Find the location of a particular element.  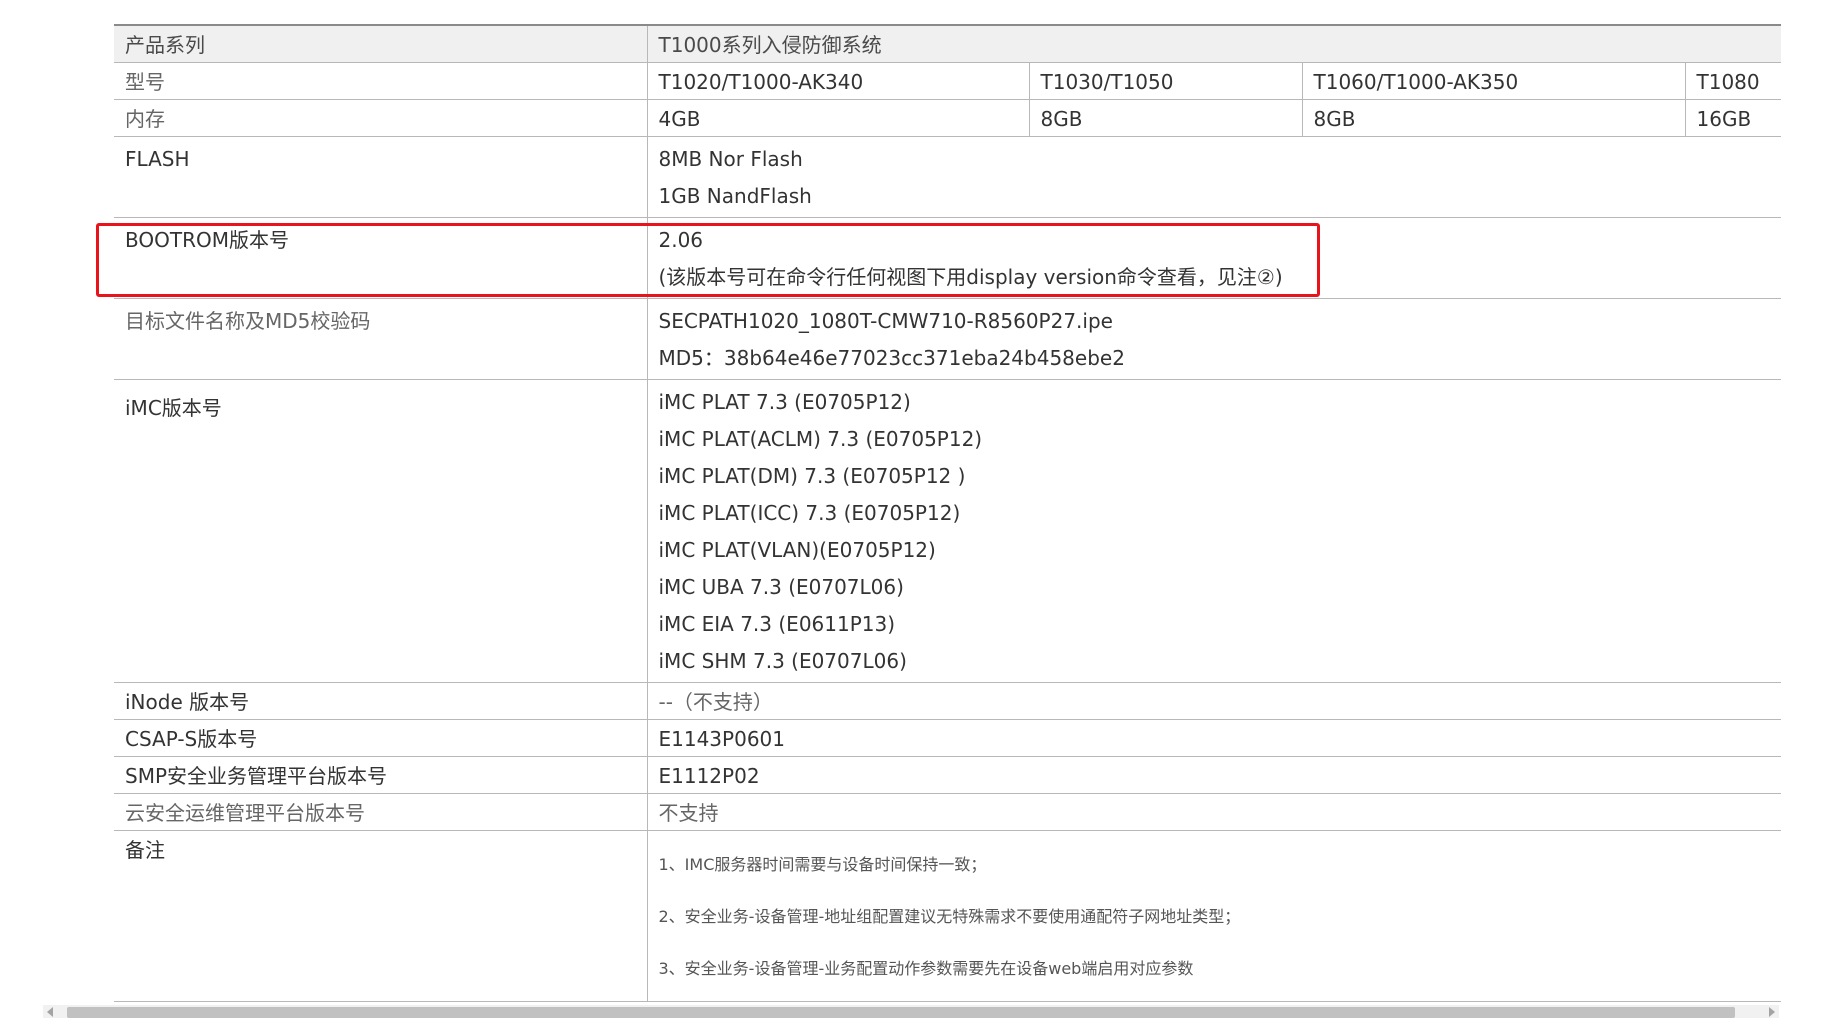

flash-line: 1GB NandFlash is located at coordinates (735, 196).